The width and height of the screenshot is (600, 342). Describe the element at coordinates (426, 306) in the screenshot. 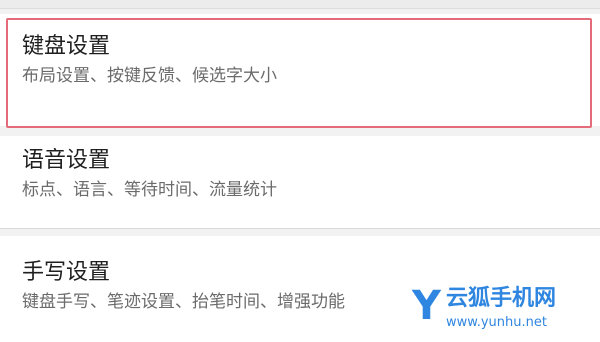

I see `watermark-logo: Y` at that location.